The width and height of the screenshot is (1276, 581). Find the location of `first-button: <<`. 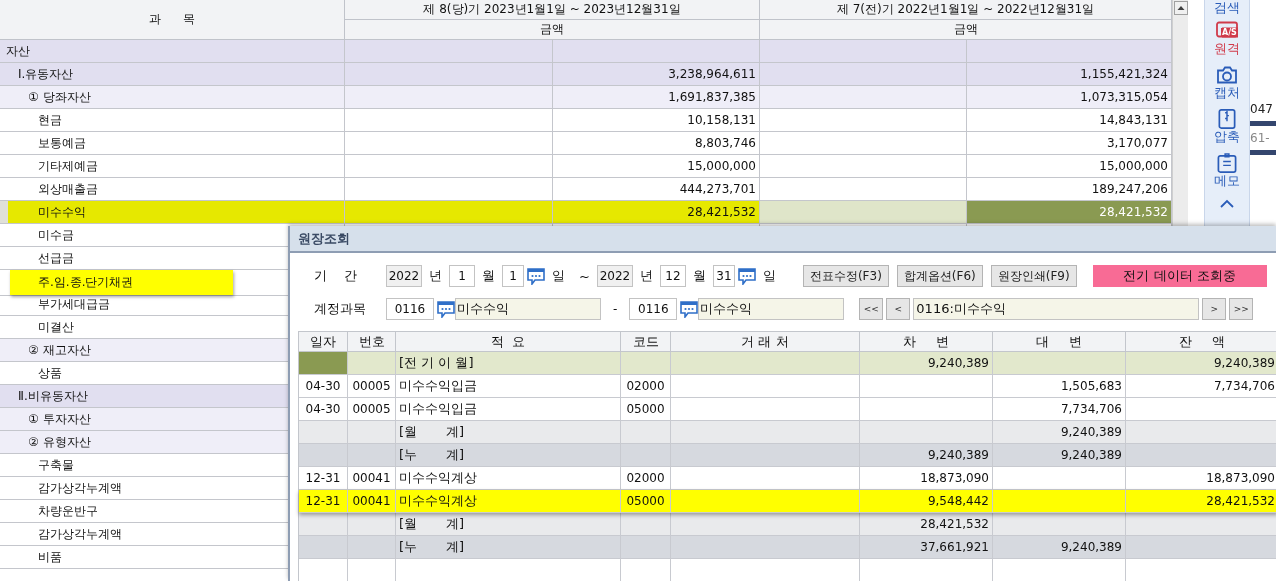

first-button: << is located at coordinates (871, 309).